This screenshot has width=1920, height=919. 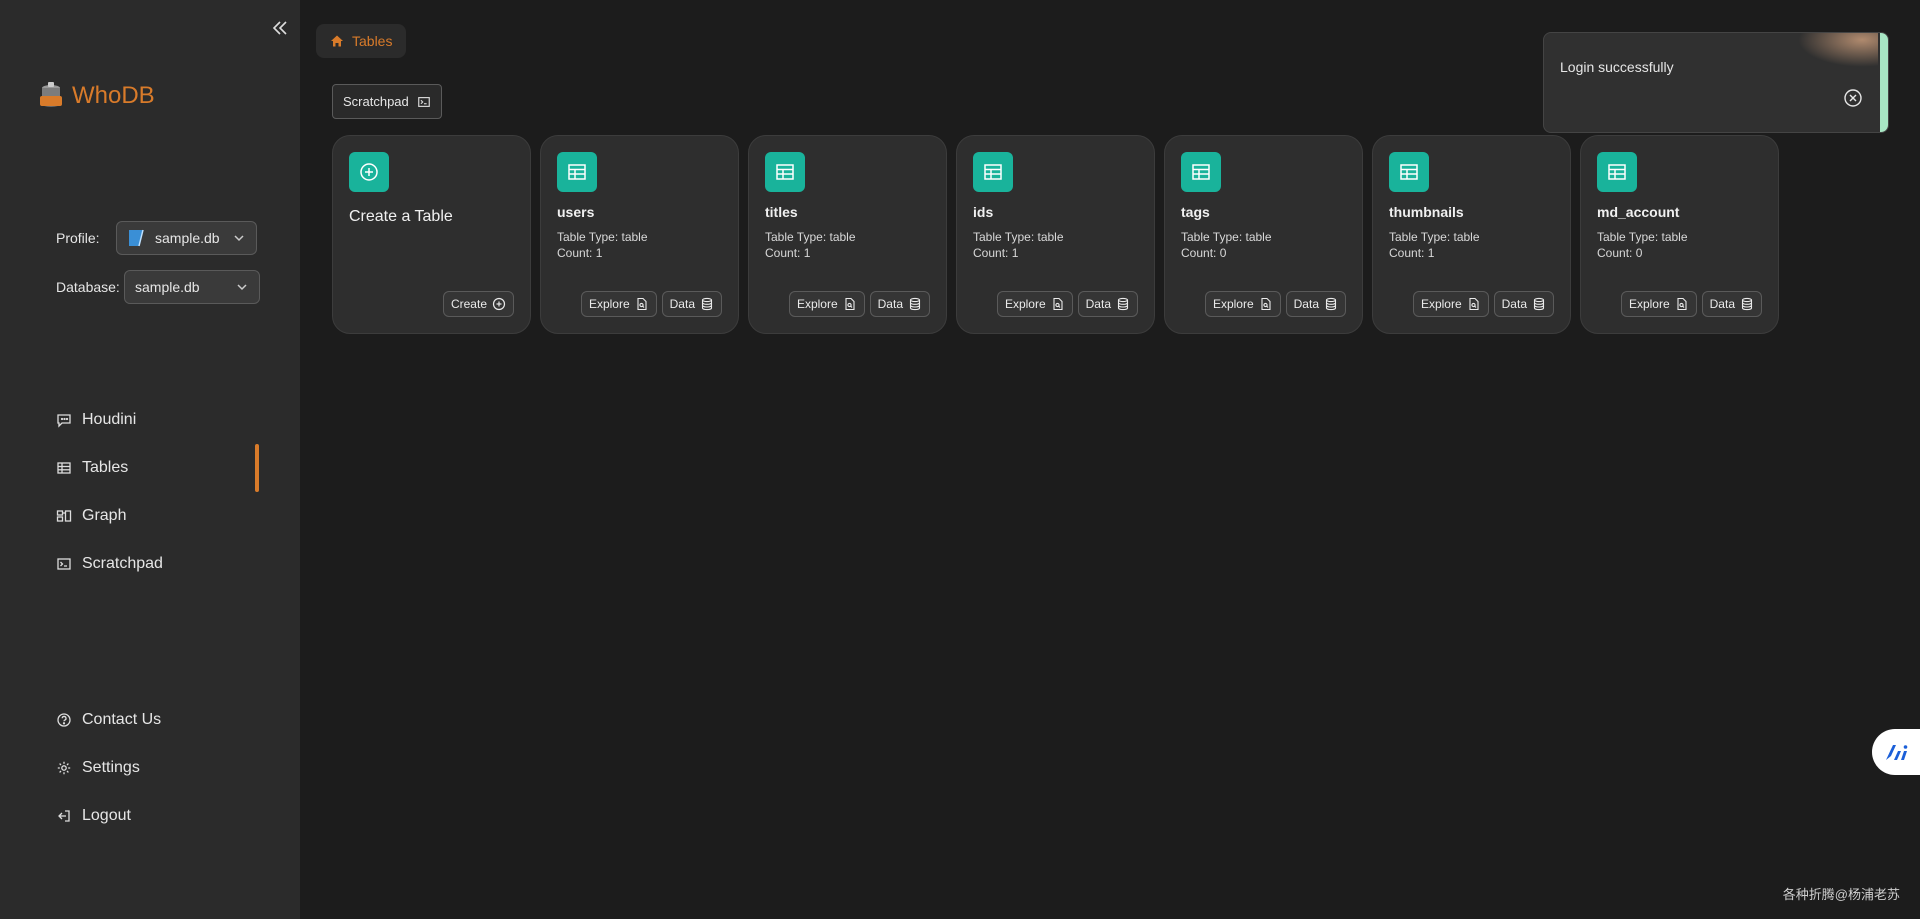 What do you see at coordinates (64, 816) in the screenshot?
I see `logout-icon` at bounding box center [64, 816].